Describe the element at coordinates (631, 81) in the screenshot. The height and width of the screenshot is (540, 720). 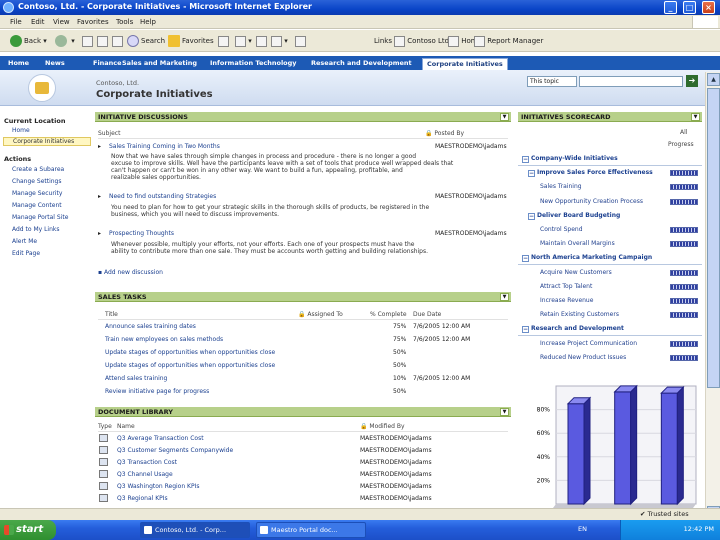
I see `search-input` at that location.